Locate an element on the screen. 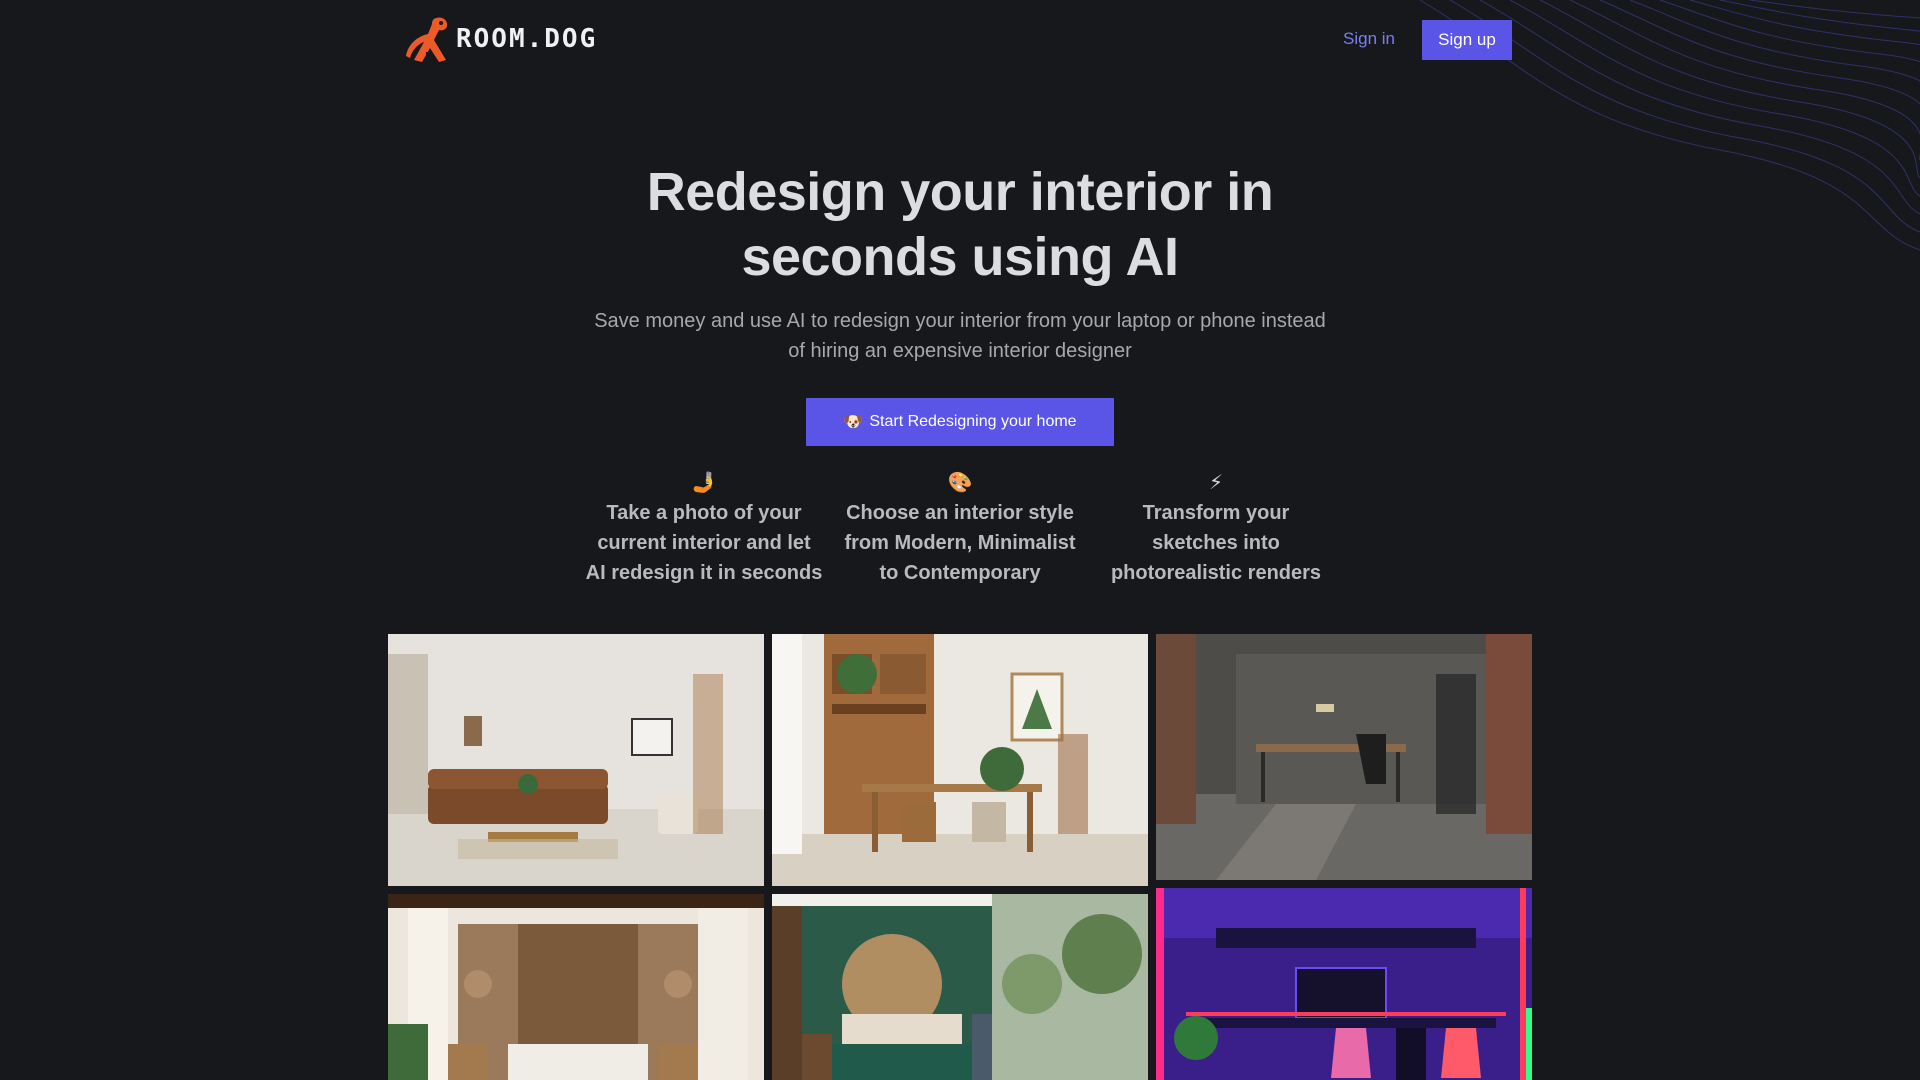 This screenshot has width=1920, height=1080. sign-up-button: Sign up is located at coordinates (1467, 40).